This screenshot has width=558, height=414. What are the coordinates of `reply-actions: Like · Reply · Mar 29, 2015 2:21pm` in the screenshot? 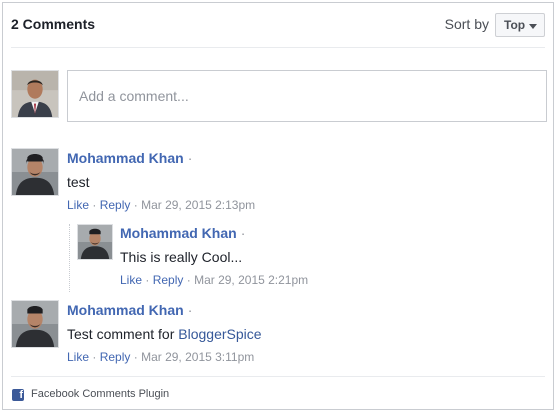 It's located at (214, 280).